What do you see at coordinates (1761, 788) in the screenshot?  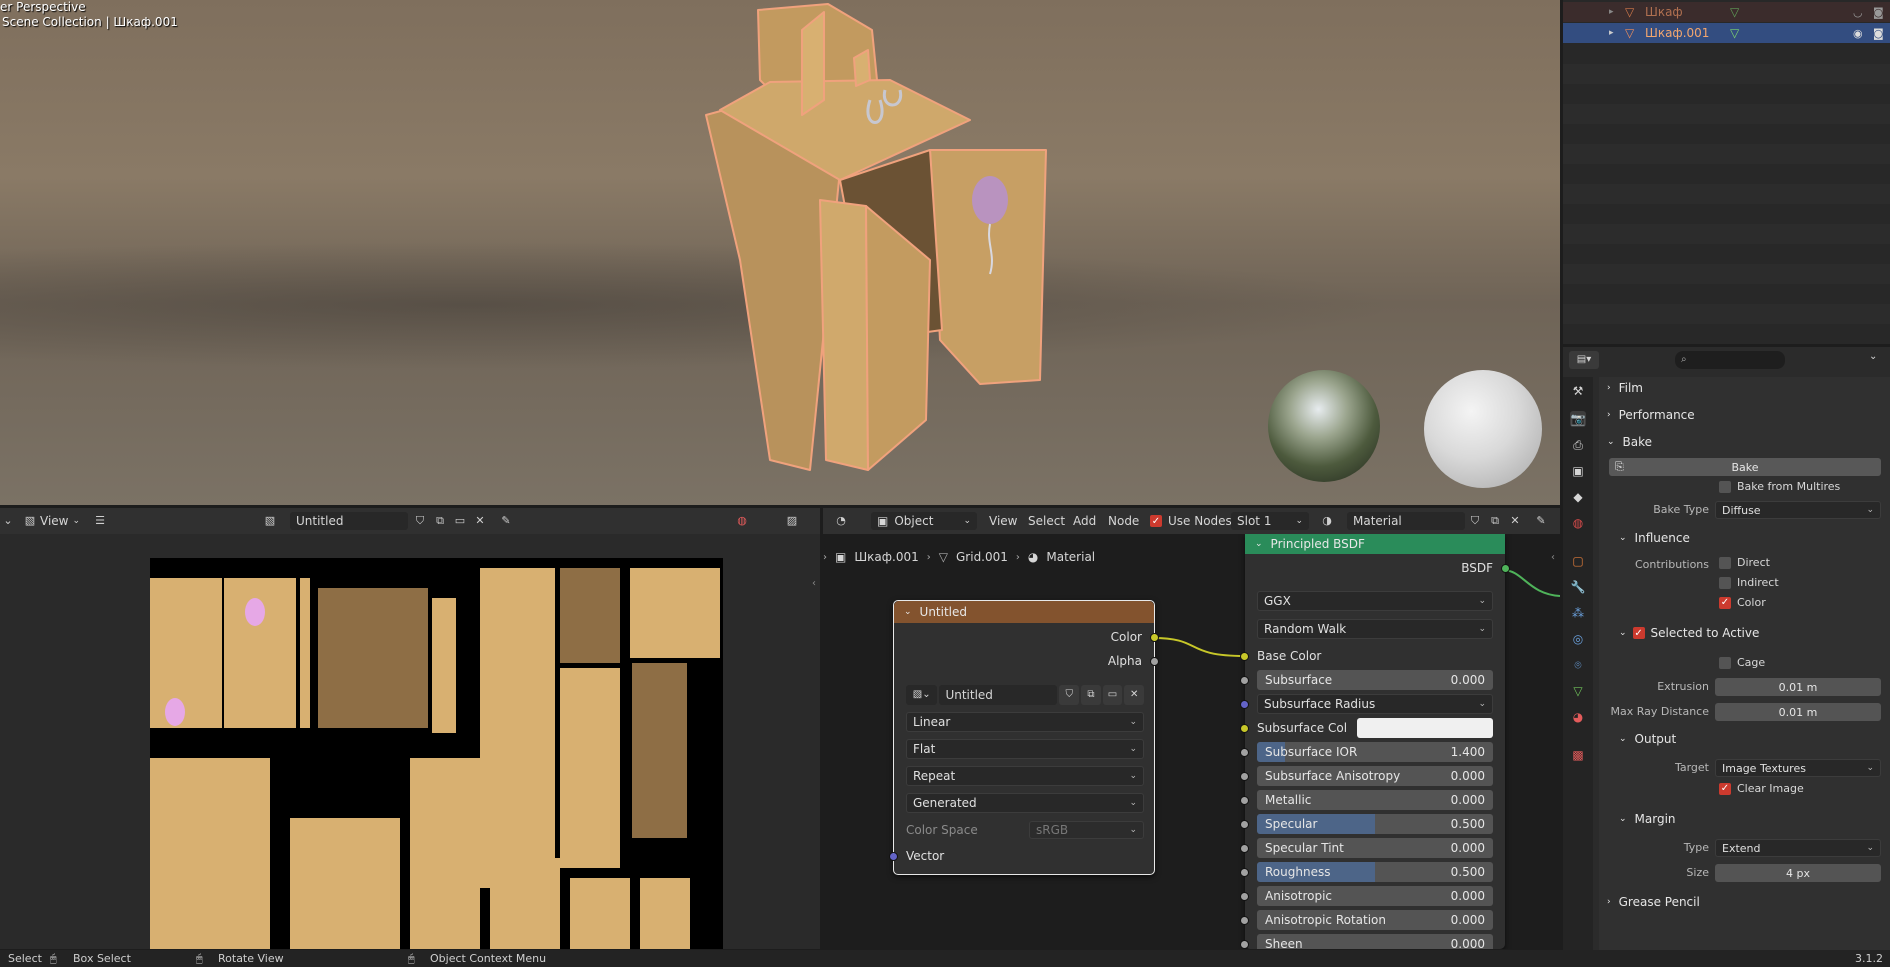 I see `clear-image-checkbox: ✓ Clear Image` at bounding box center [1761, 788].